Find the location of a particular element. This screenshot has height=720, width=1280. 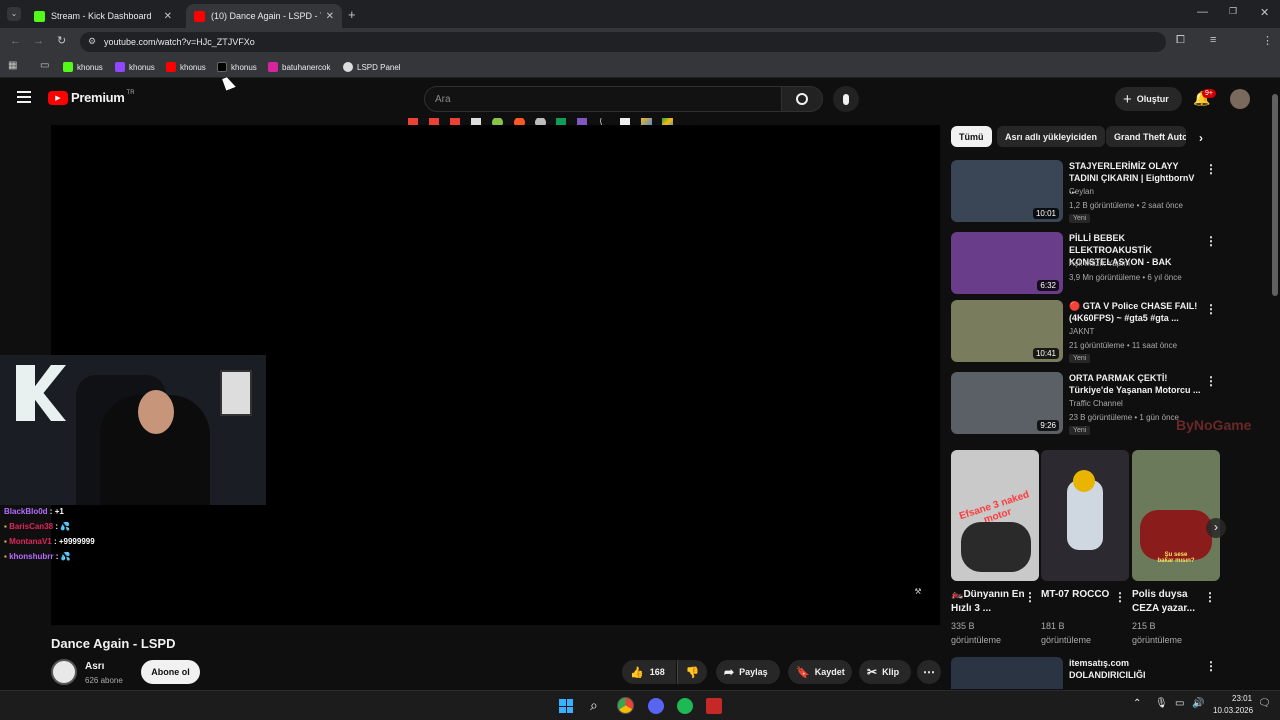

volume-icon: 🔊 is located at coordinates (1198, 703).